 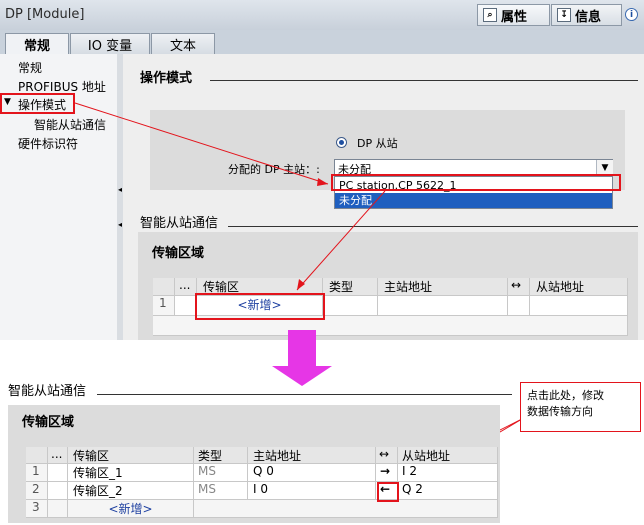 I want to click on row-number: 2, so click(x=37, y=491).